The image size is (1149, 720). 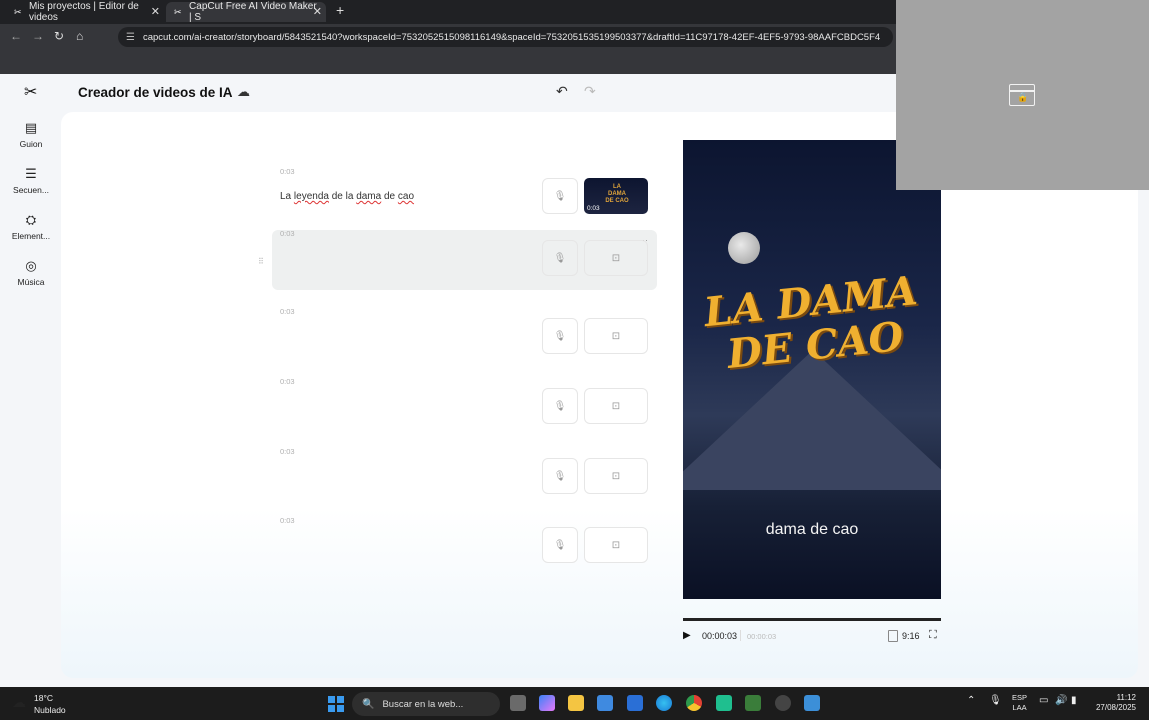 I want to click on edge-icon, so click(x=664, y=703).